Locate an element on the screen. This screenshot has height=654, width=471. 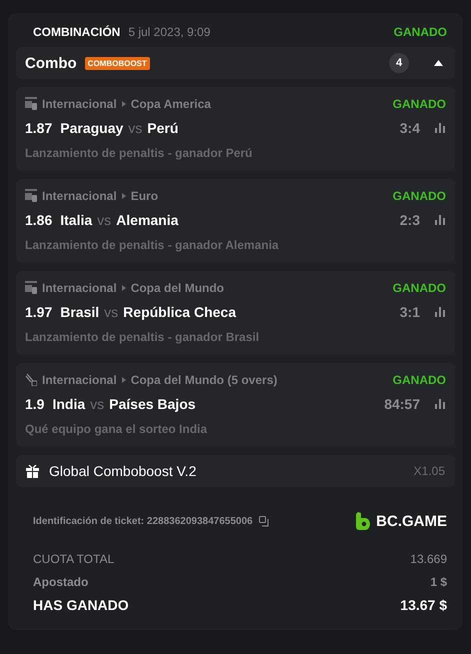
market-label: Lanzamiento de penaltis - ganador Alemania is located at coordinates (152, 245).